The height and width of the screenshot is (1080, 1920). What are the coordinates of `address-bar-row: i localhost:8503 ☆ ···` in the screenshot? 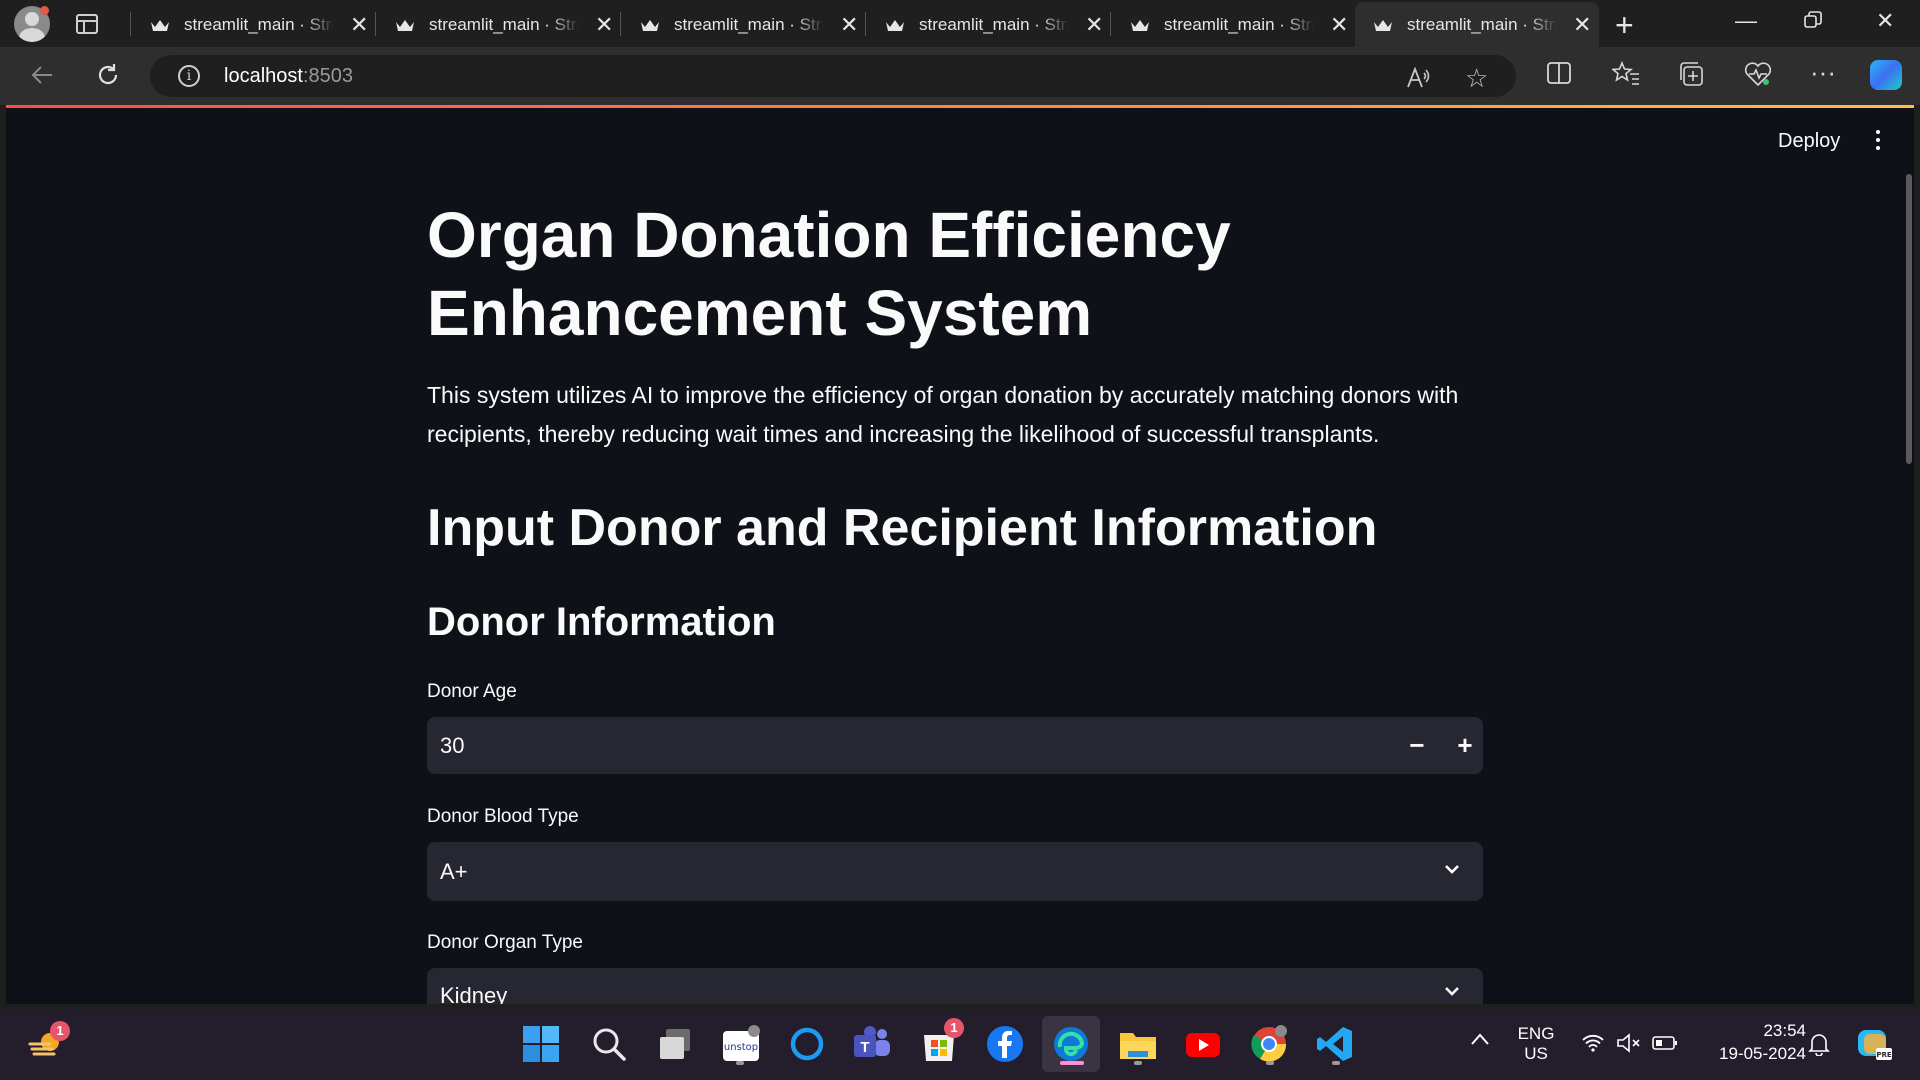 It's located at (960, 76).